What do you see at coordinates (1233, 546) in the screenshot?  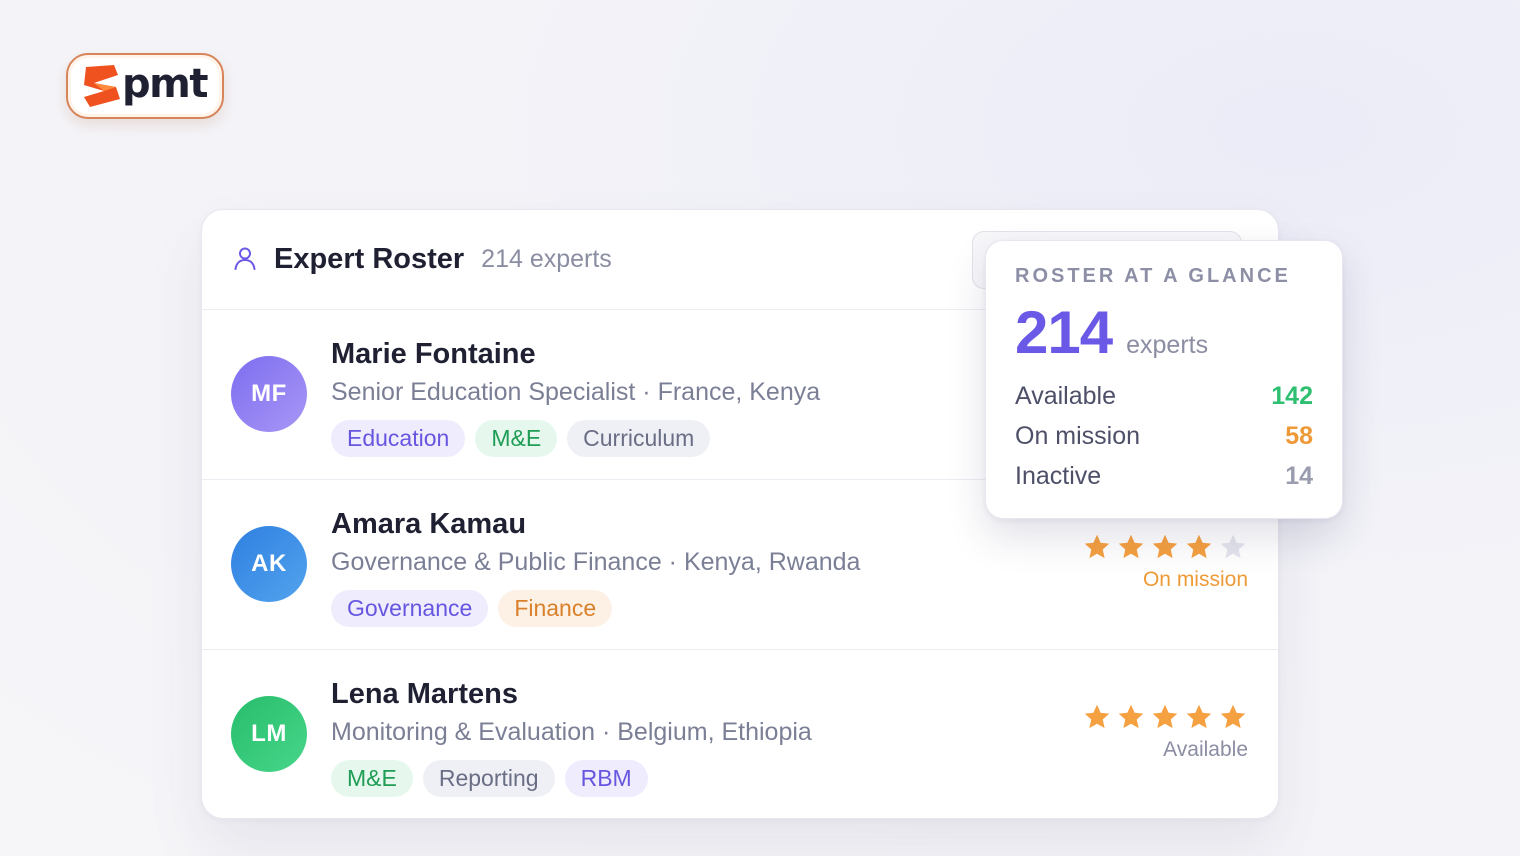 I see `star-empty-icon` at bounding box center [1233, 546].